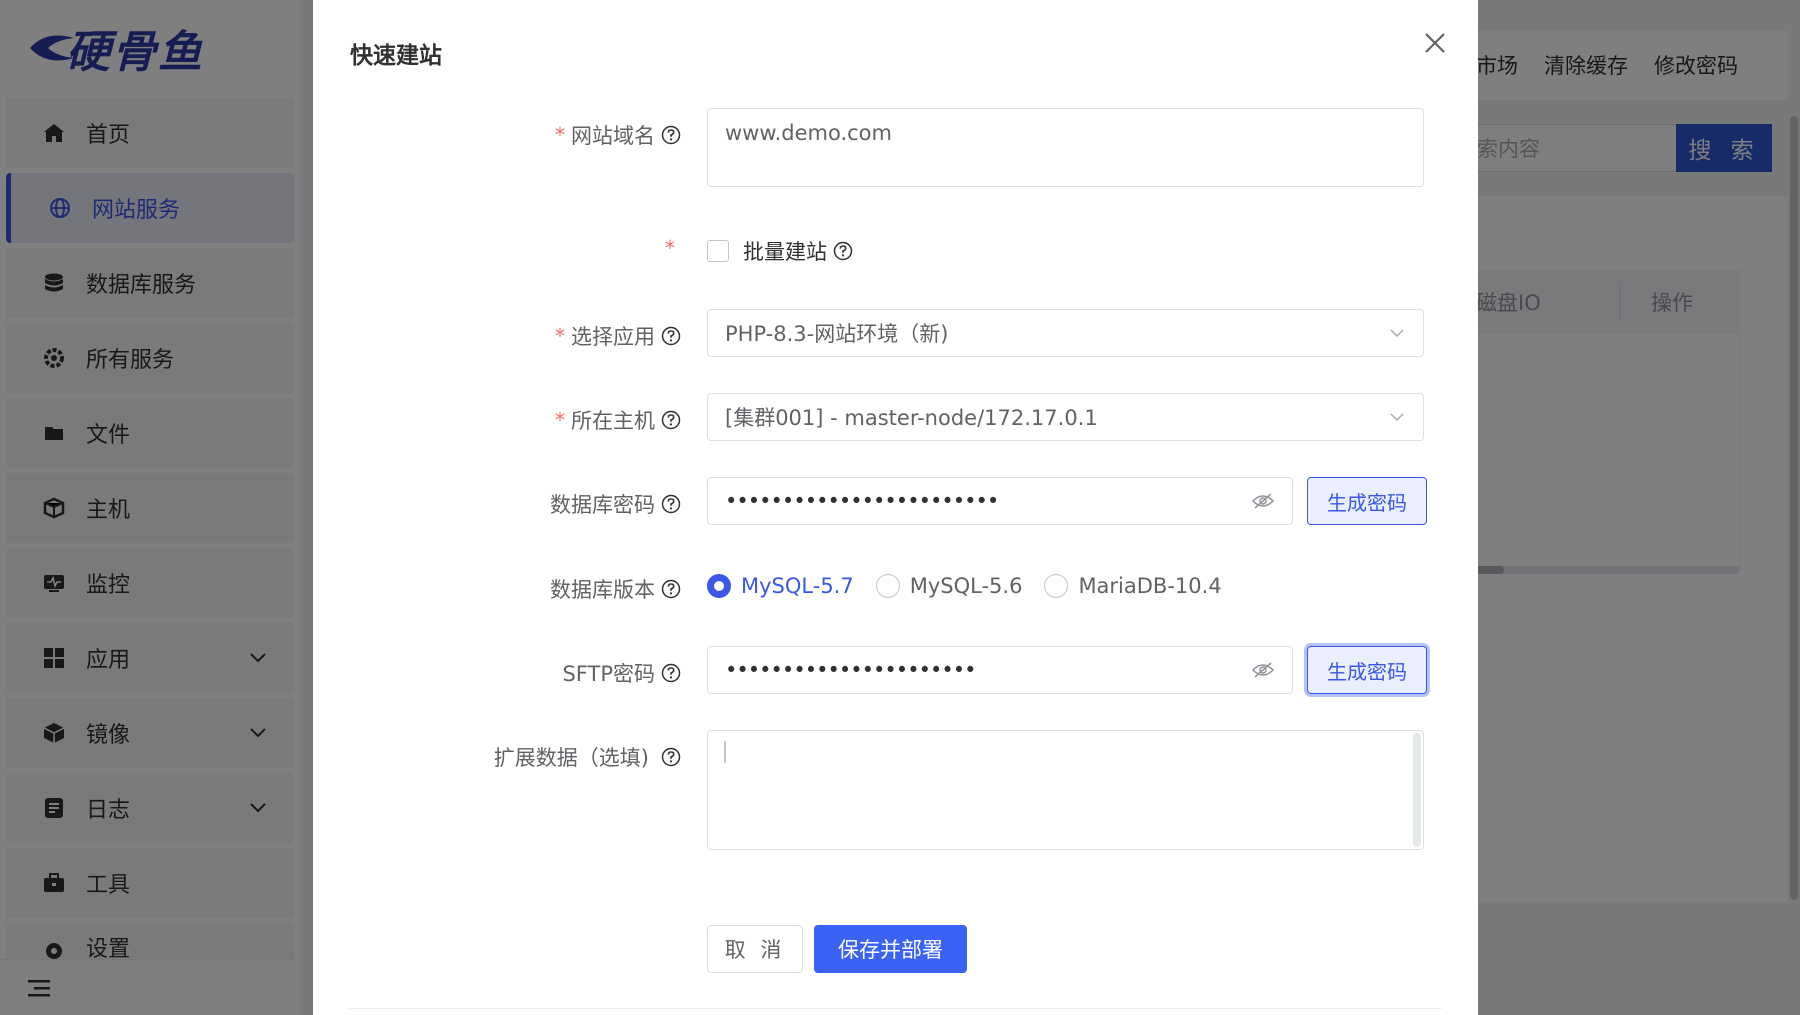 Image resolution: width=1800 pixels, height=1015 pixels. What do you see at coordinates (1065, 790) in the screenshot?
I see `ext-data-textarea` at bounding box center [1065, 790].